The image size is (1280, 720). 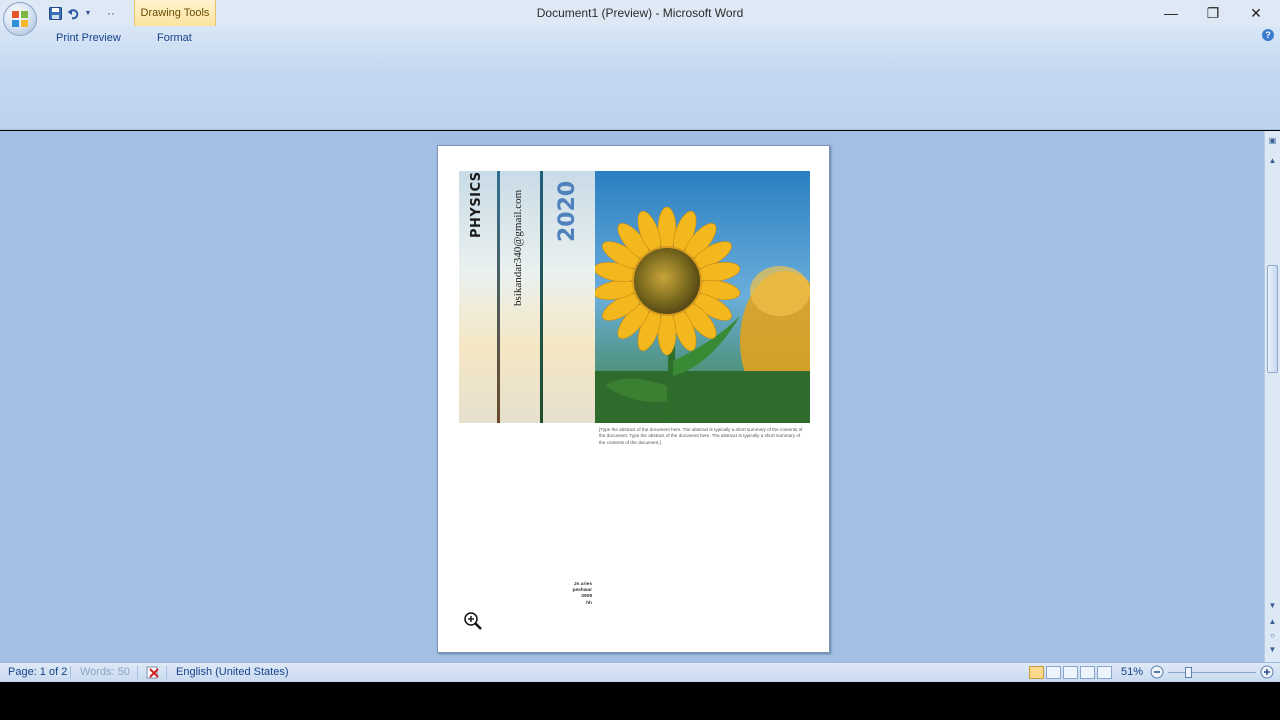 What do you see at coordinates (1272, 636) in the screenshot?
I see `select-browse-object-icon: ○` at bounding box center [1272, 636].